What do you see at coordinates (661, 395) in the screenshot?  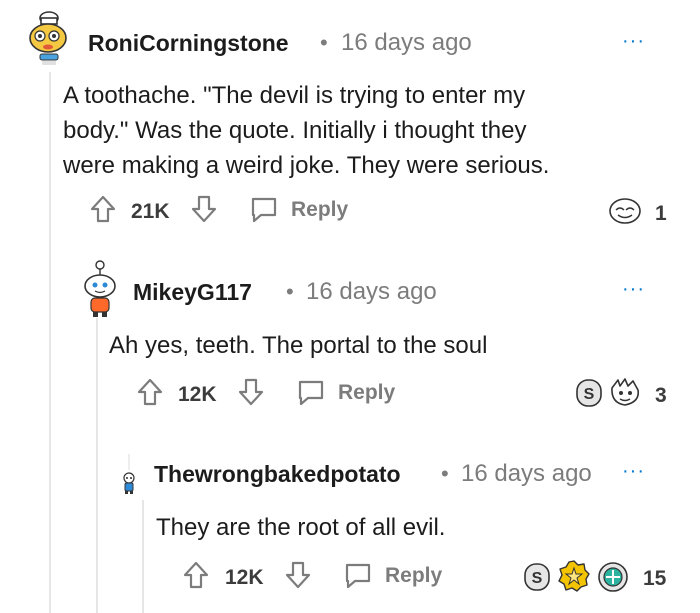 I see `award-count: 3` at bounding box center [661, 395].